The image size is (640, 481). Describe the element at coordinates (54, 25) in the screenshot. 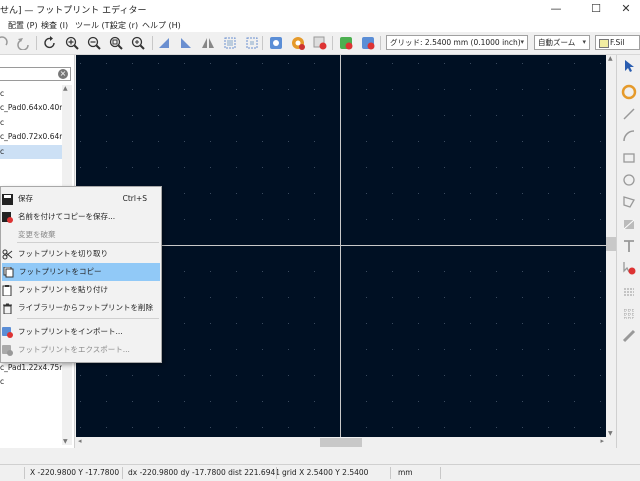

I see `menu-inspect: 検査 (I)` at that location.